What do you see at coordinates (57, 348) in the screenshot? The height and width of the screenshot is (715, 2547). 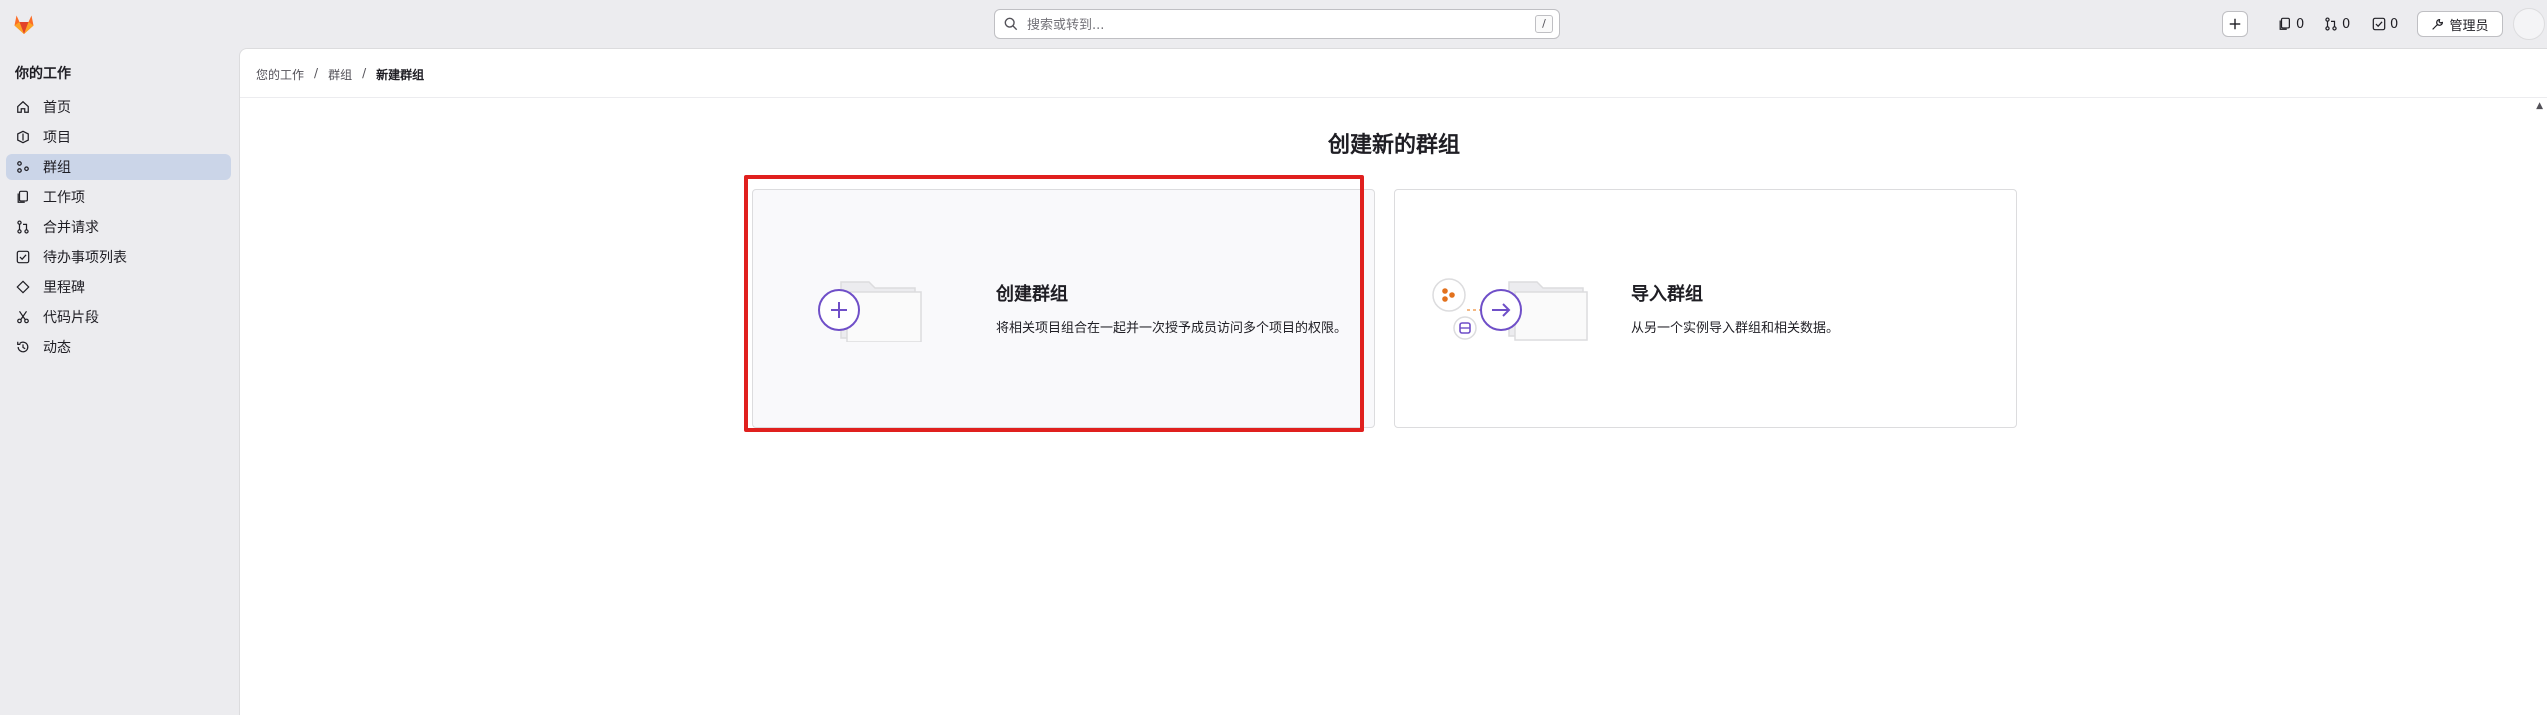 I see `sidebar-item-label: 动态` at bounding box center [57, 348].